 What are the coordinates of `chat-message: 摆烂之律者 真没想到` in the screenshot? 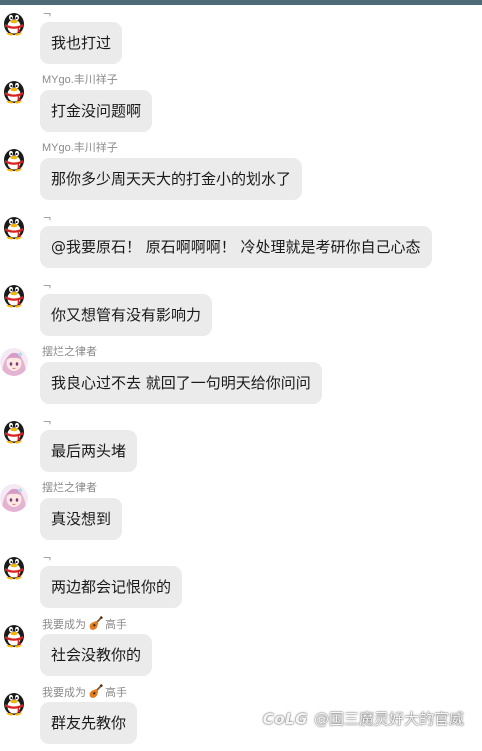 It's located at (241, 511).